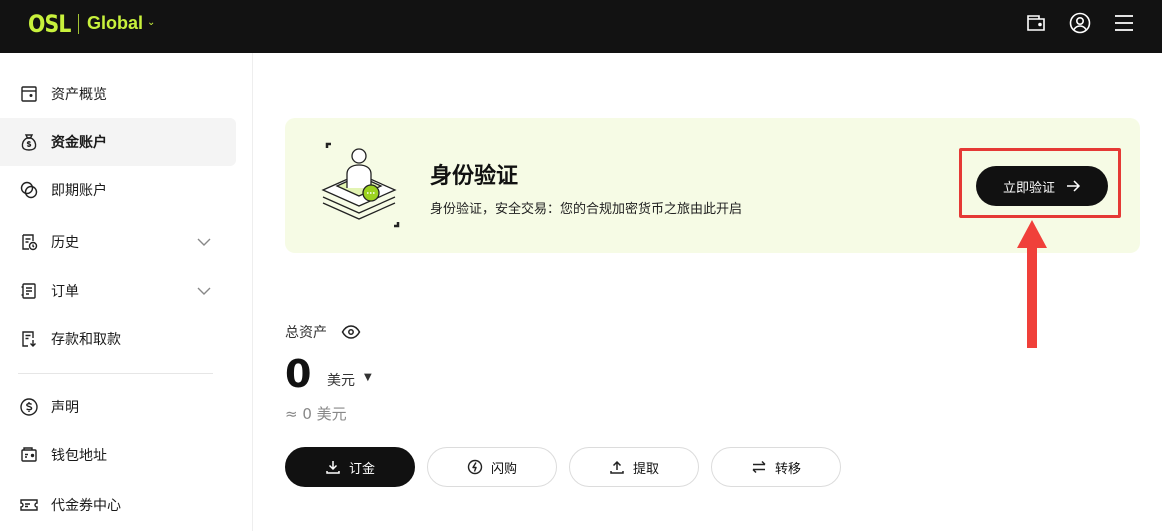 Image resolution: width=1162 pixels, height=531 pixels. What do you see at coordinates (341, 380) in the screenshot?
I see `currency-selector: 美元` at bounding box center [341, 380].